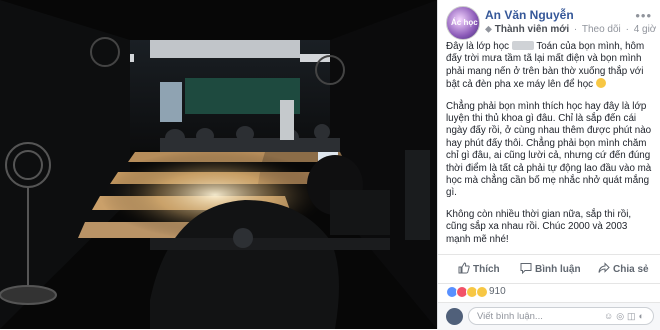 This screenshot has width=660, height=330. I want to click on comment-input: Viết bình luận... ☺◎◫◐, so click(561, 316).